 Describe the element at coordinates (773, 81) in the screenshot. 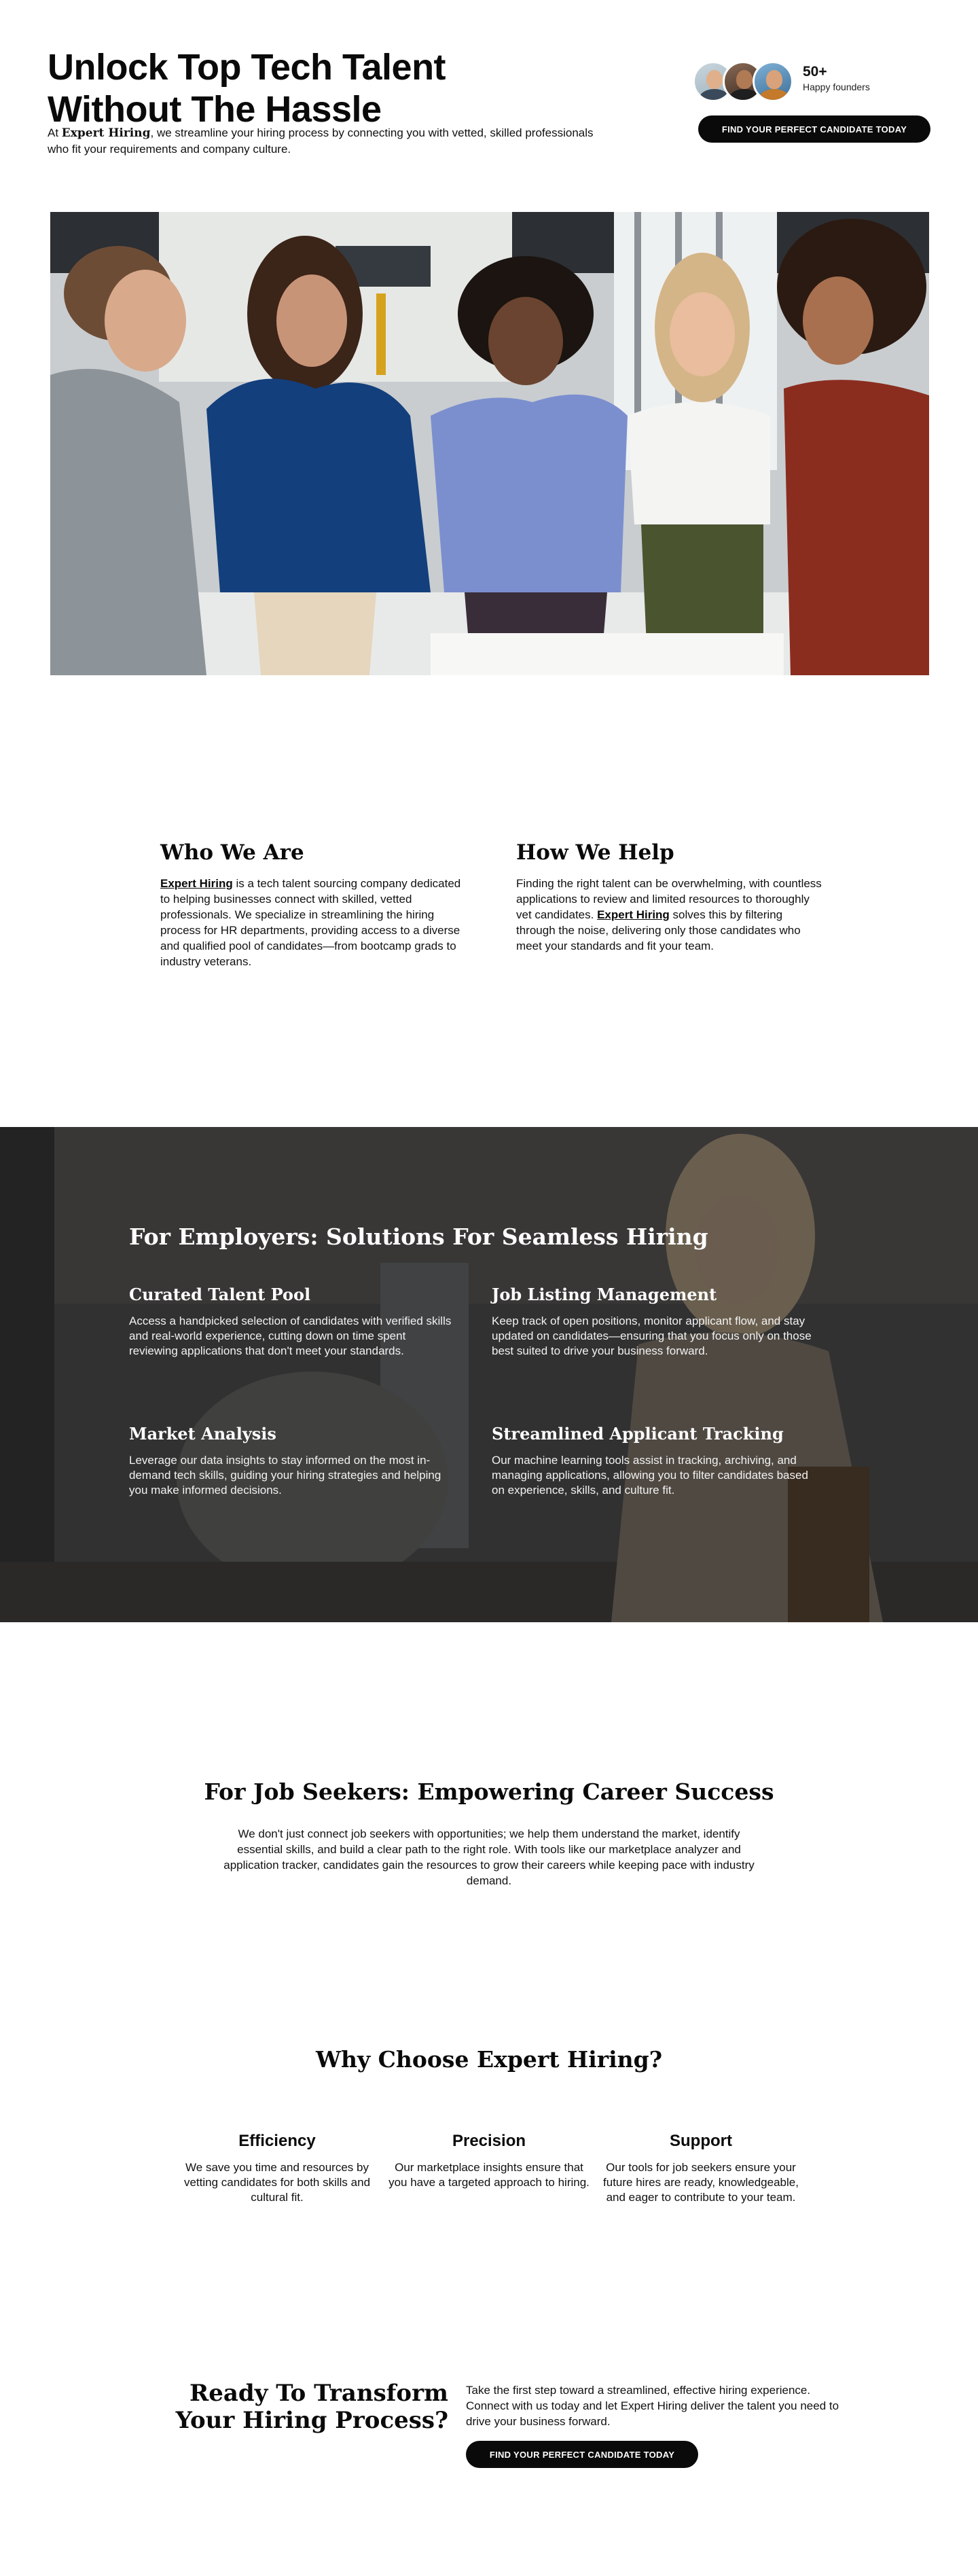

I see `avatar` at that location.